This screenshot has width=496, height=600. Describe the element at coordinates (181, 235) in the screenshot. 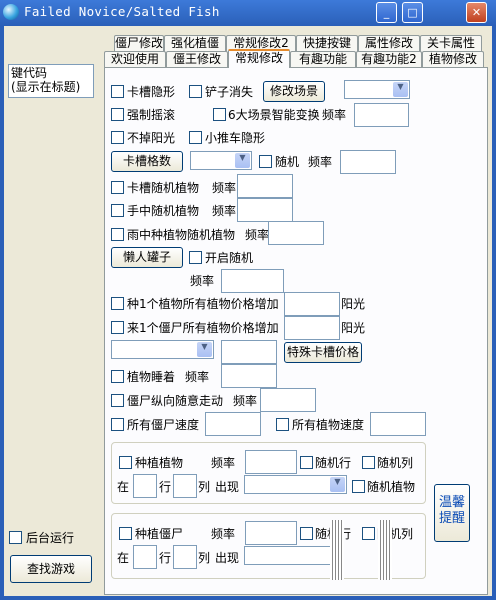

I see `rain-rand-plant-label: 雨中种植物随机植物` at that location.